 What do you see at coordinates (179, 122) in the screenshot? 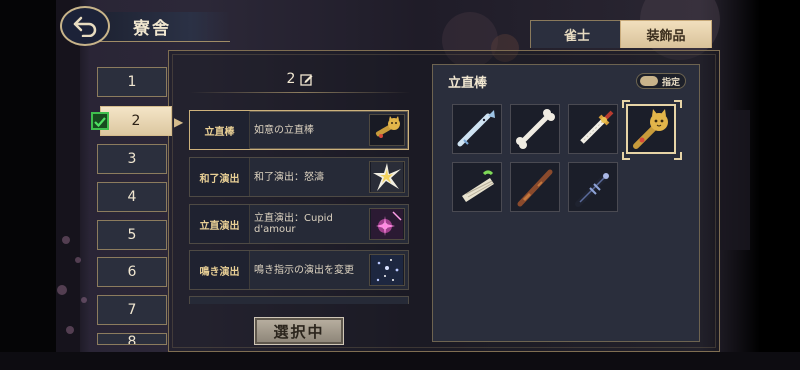
I see `slot-arrow-icon: ▶` at bounding box center [179, 122].